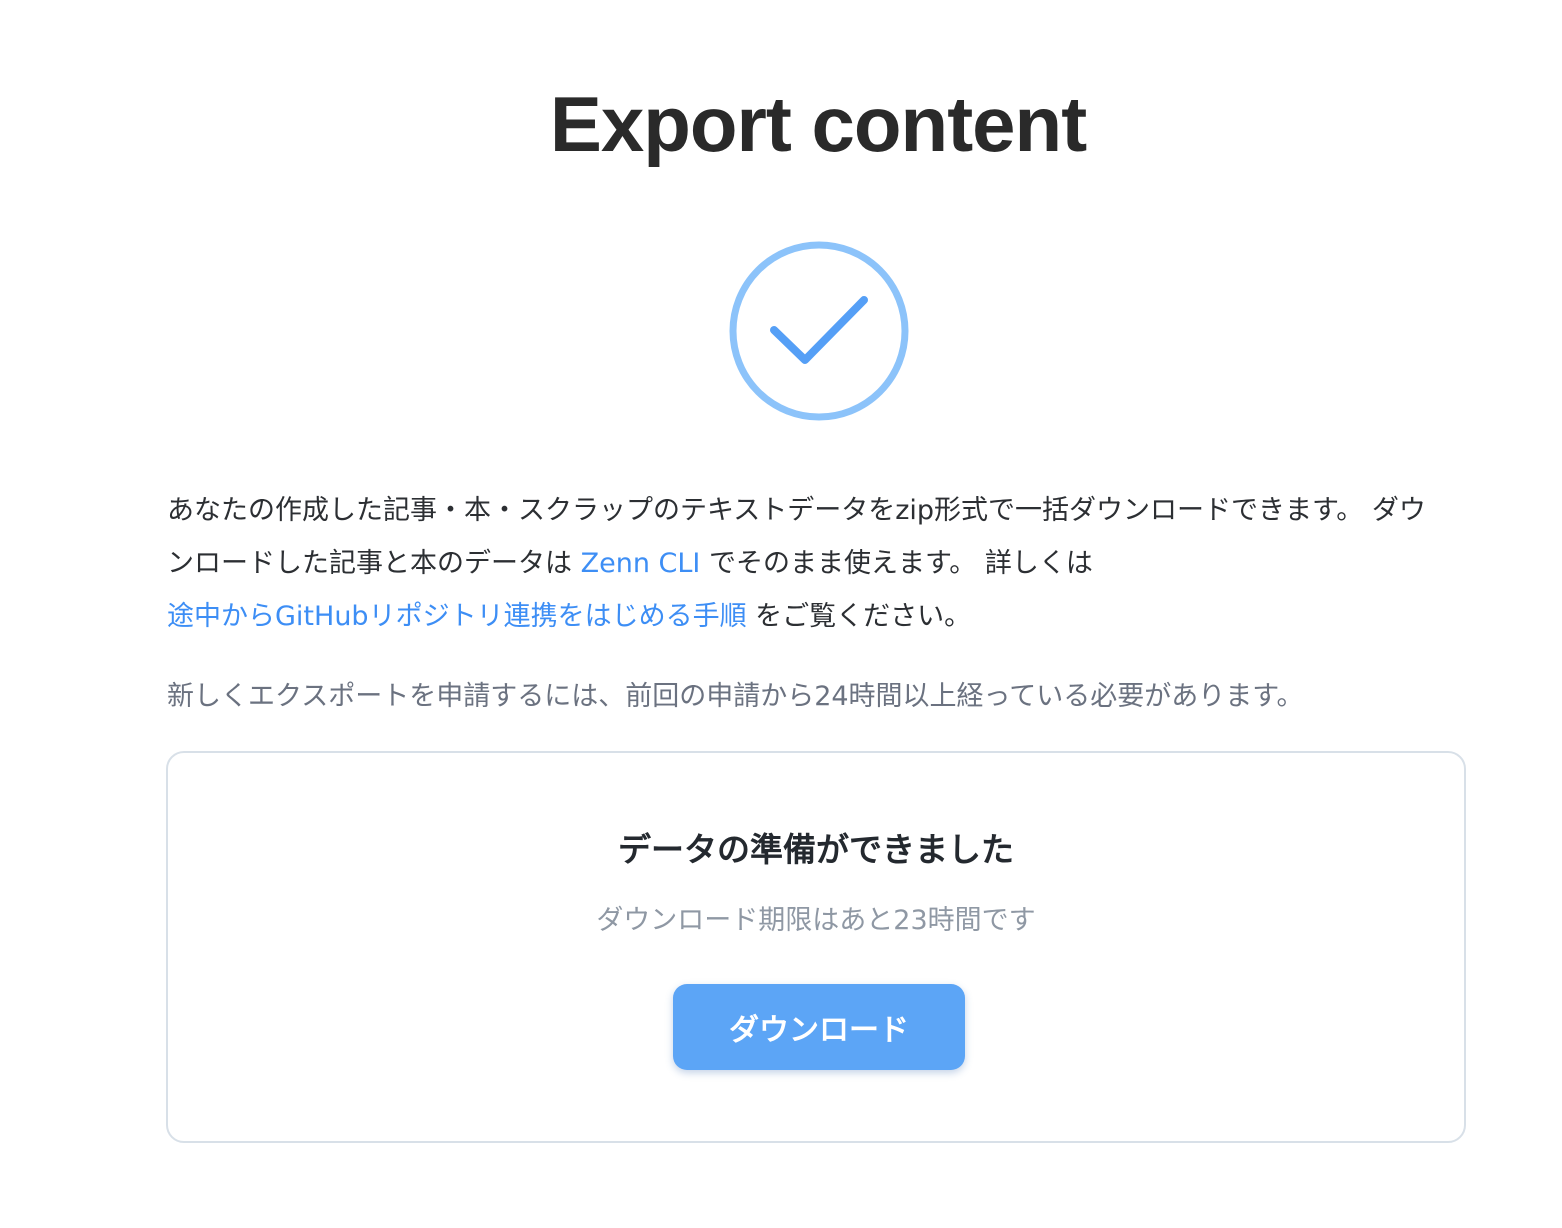 This screenshot has width=1562, height=1228. Describe the element at coordinates (819, 331) in the screenshot. I see `check-circle-icon` at that location.